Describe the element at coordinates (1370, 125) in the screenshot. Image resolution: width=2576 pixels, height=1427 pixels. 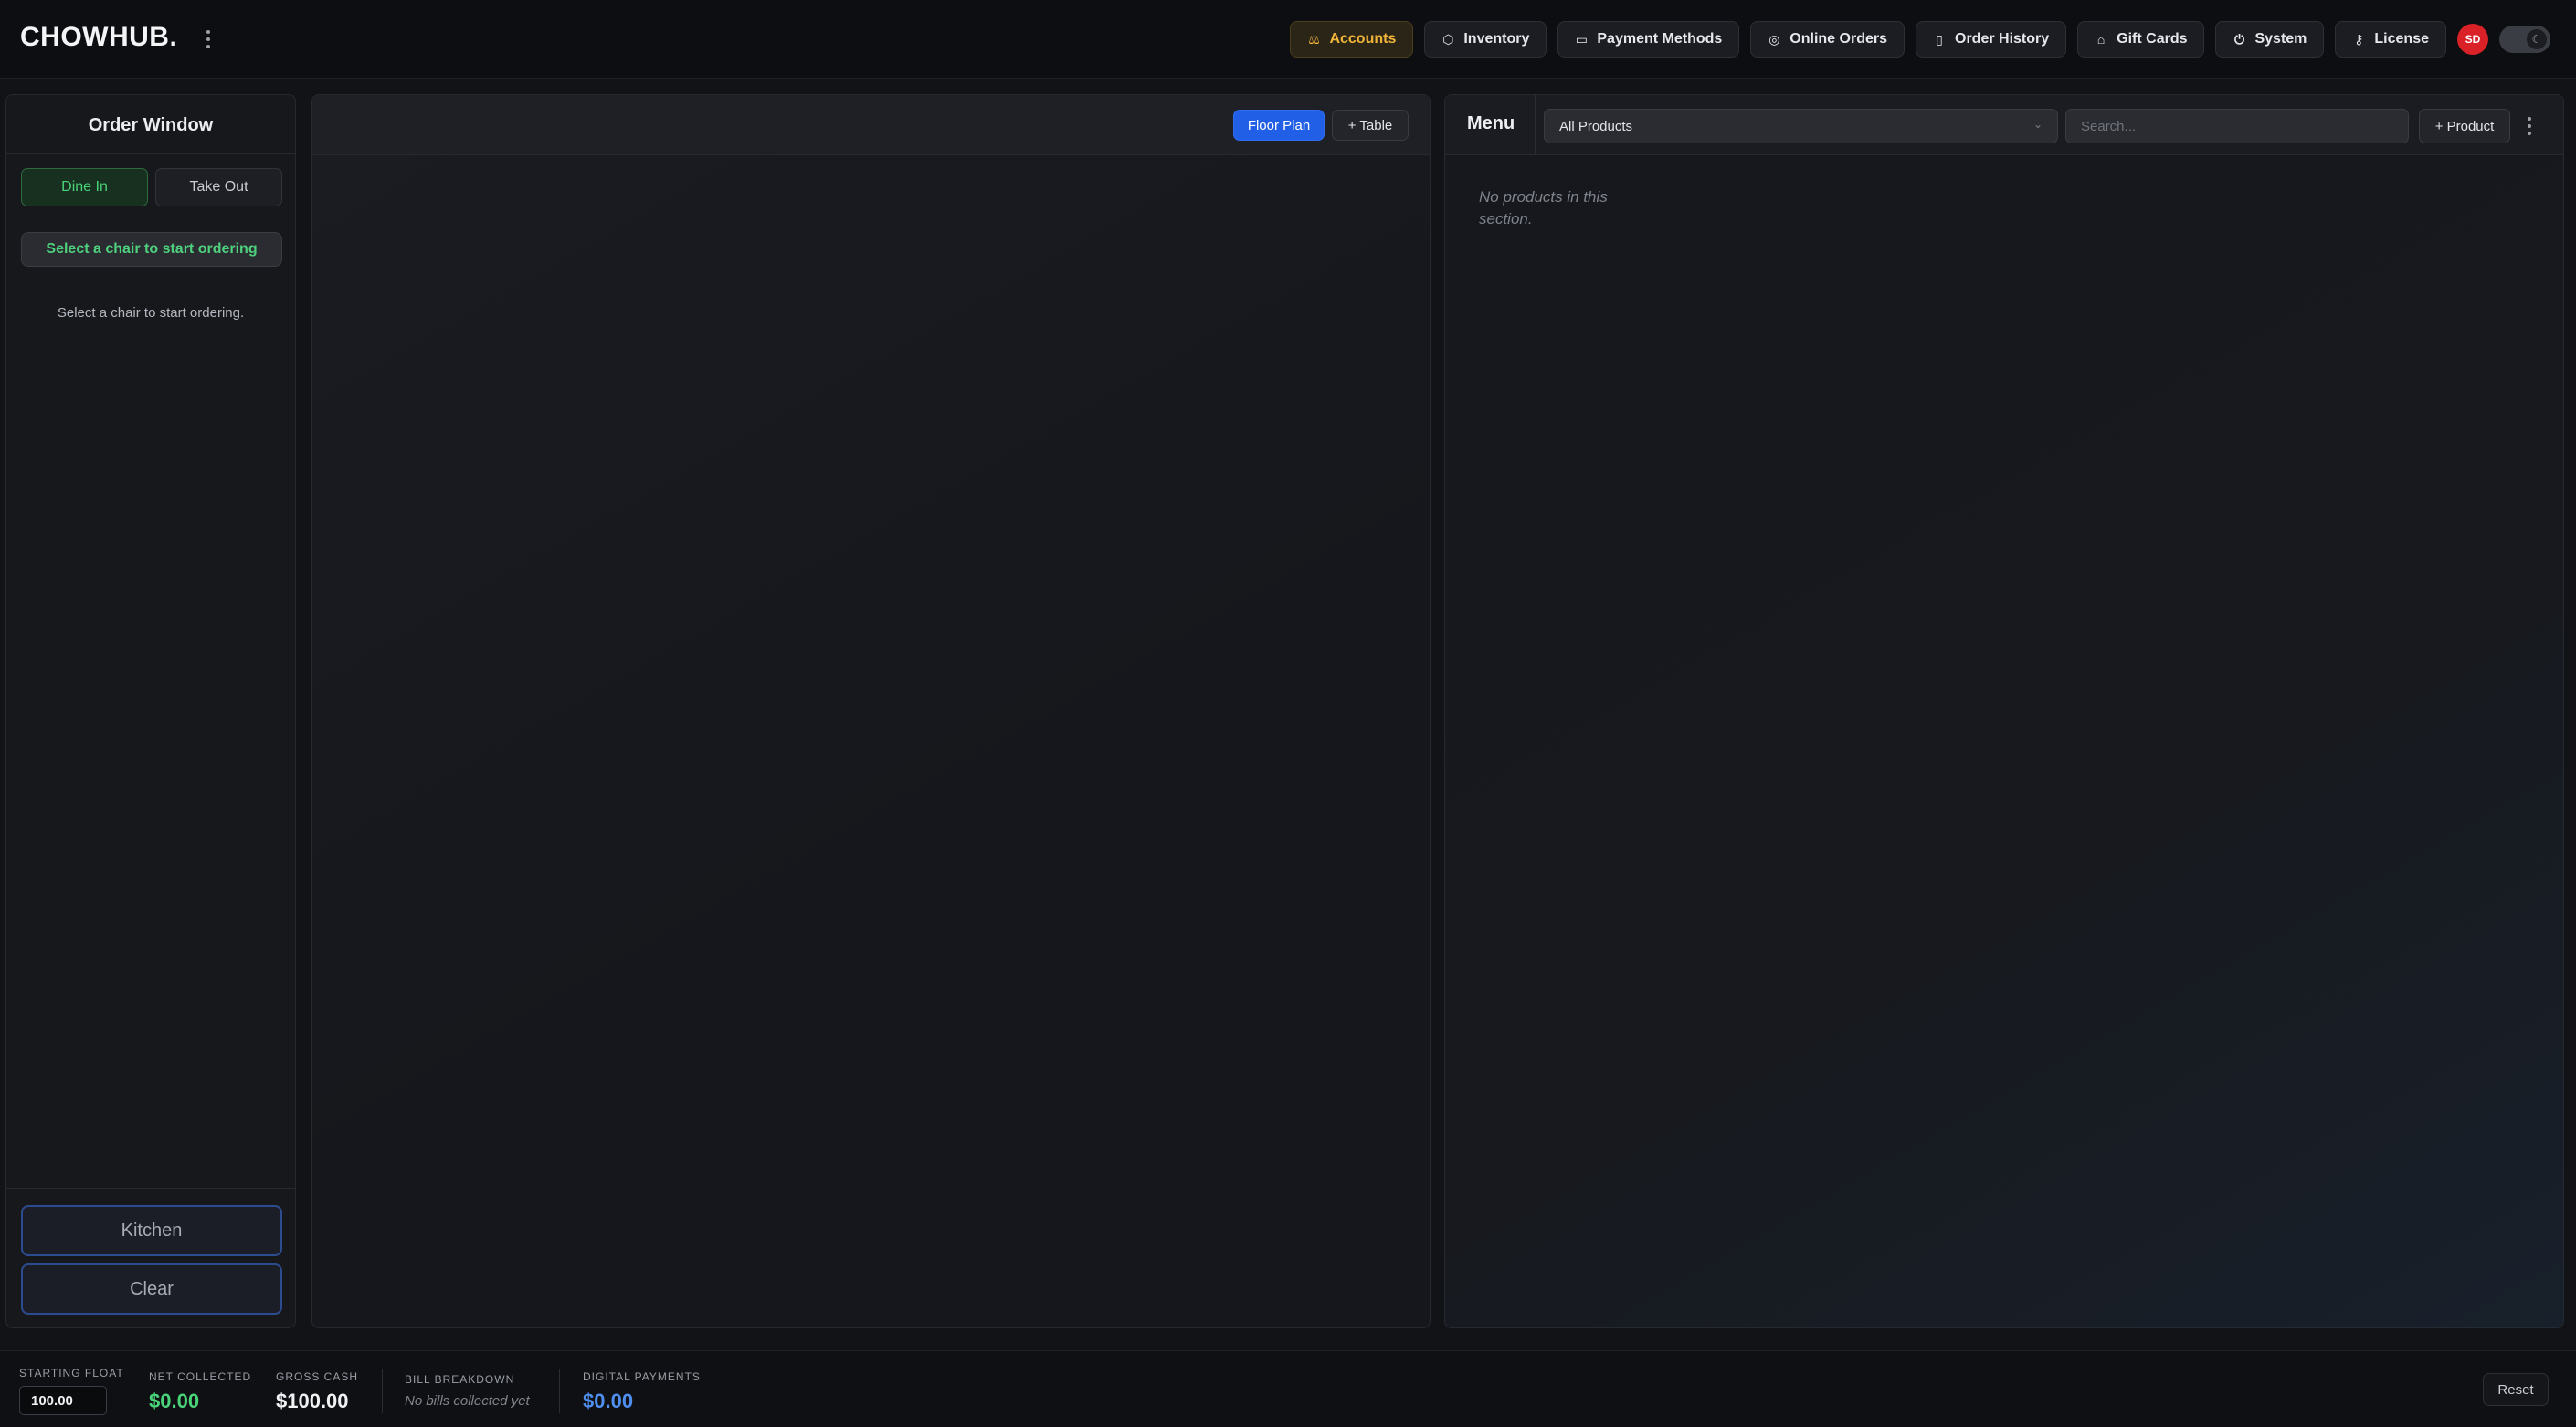
I see `add-table-button: + Table` at that location.